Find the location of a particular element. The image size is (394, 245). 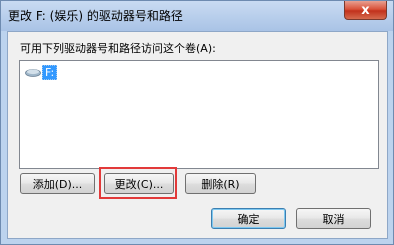

list-item: F: is located at coordinates (41, 72).